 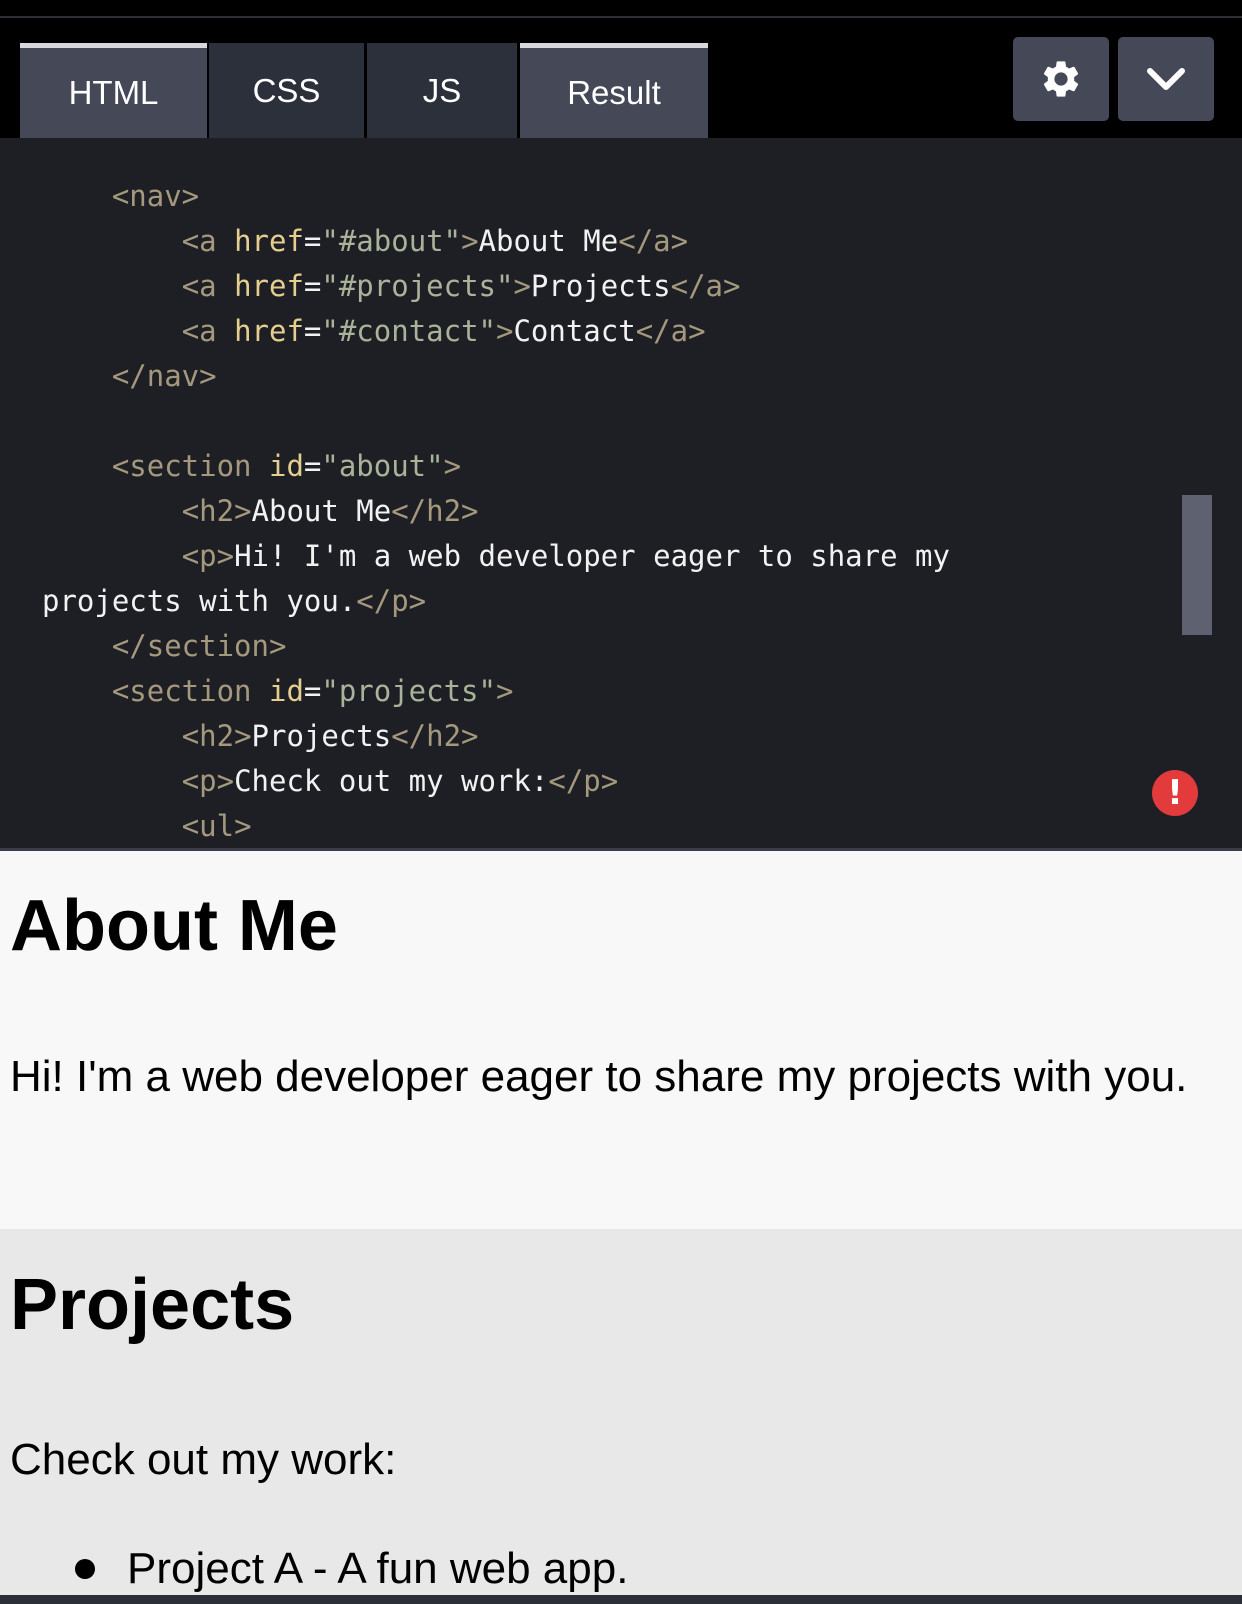 I want to click on code-line: <p>Check out my work:</p>, so click(x=400, y=781).